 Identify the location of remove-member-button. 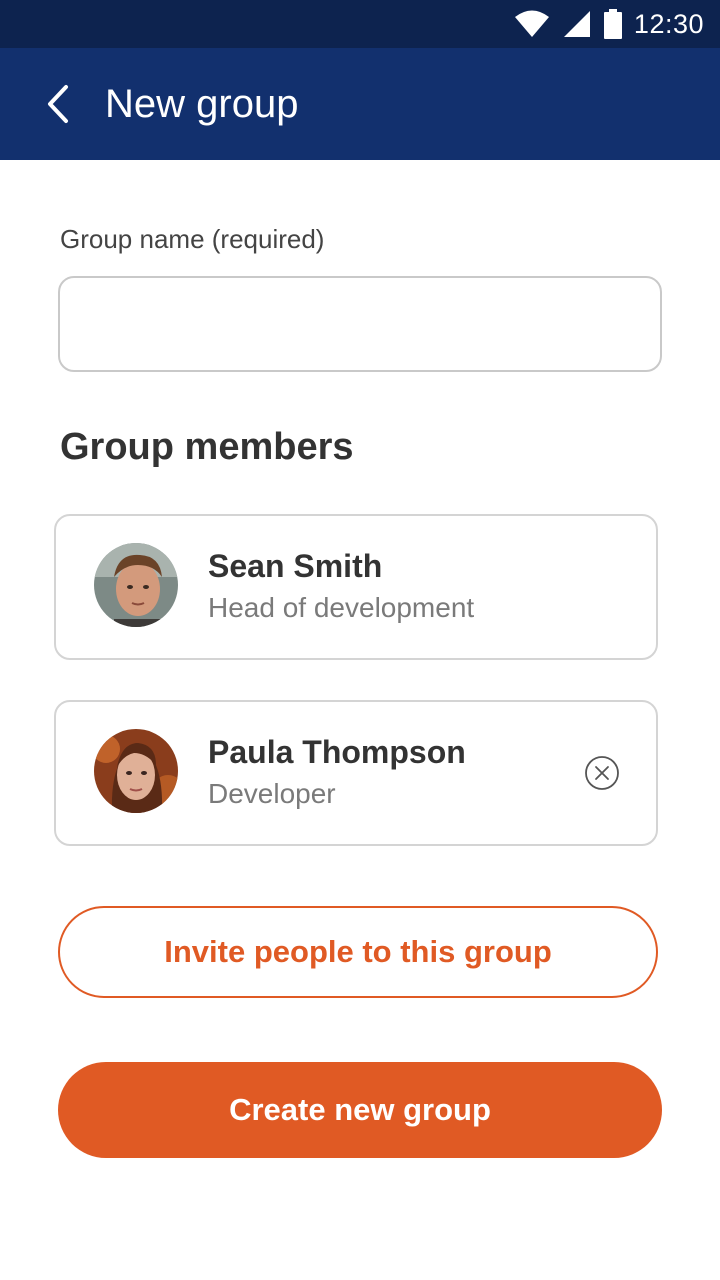
(602, 773).